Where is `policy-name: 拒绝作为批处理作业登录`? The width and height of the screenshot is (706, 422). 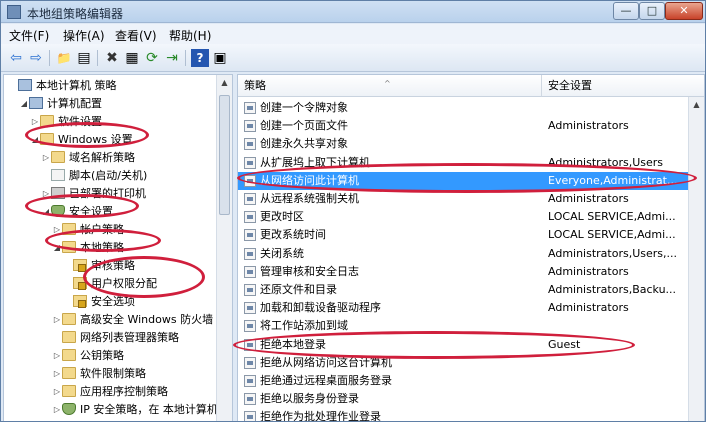 policy-name: 拒绝作为批处理作业登录 is located at coordinates (320, 416).